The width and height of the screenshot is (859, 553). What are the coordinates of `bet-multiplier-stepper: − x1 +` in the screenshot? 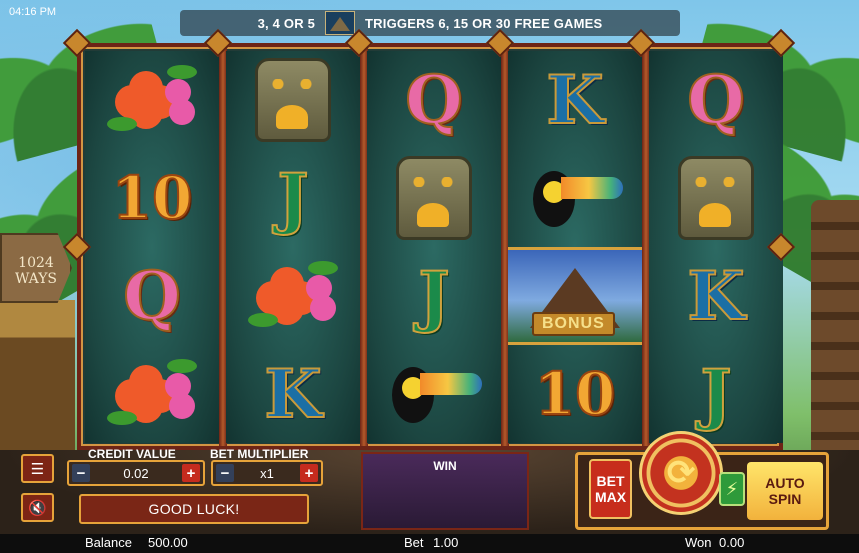 It's located at (267, 473).